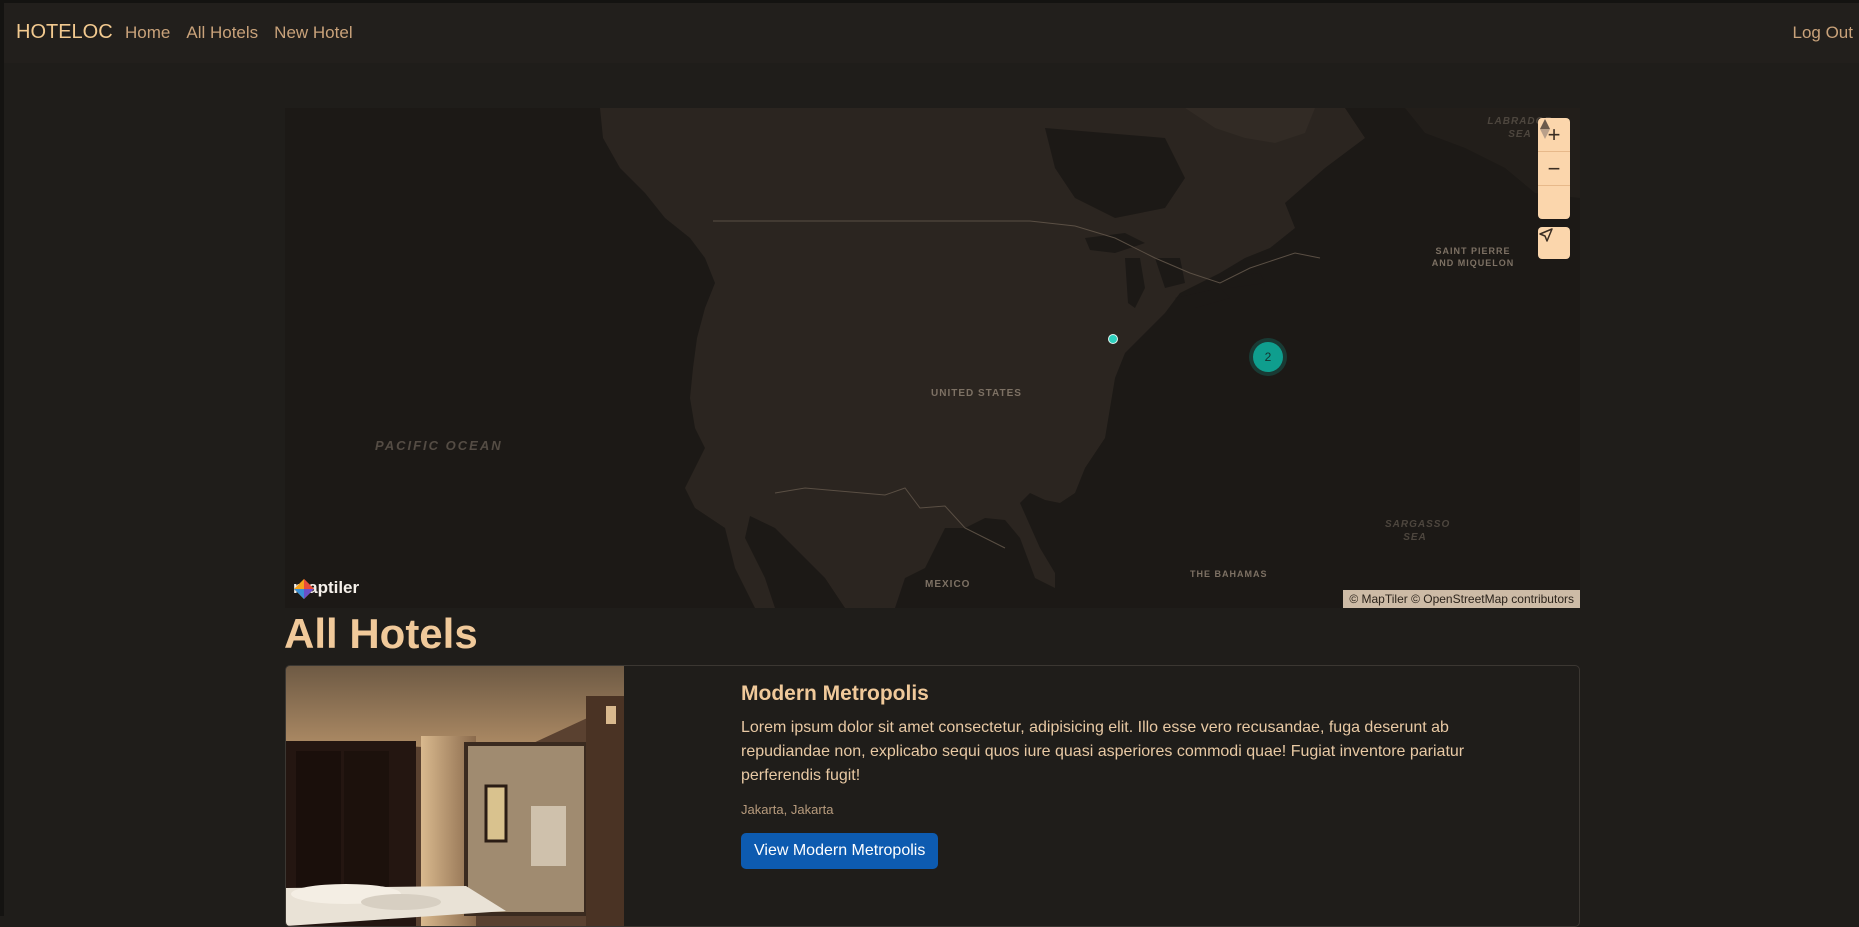 This screenshot has height=927, width=1859. I want to click on hotel-cluster-marker: 2, so click(1268, 357).